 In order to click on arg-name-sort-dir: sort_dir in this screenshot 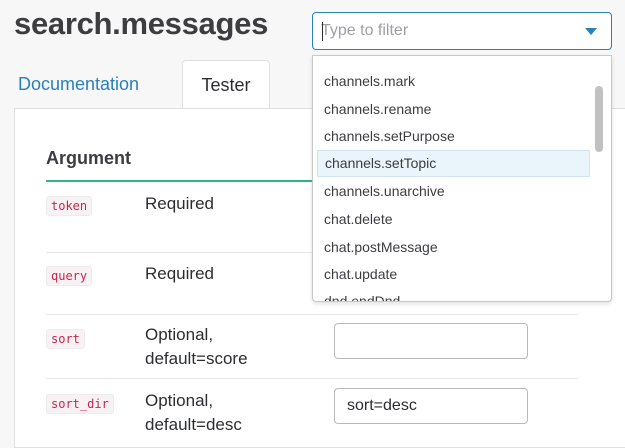, I will do `click(80, 404)`.